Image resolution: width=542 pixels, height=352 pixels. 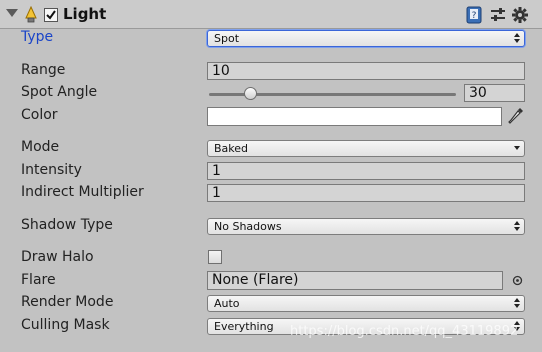 I want to click on color-label: Color, so click(x=39, y=115).